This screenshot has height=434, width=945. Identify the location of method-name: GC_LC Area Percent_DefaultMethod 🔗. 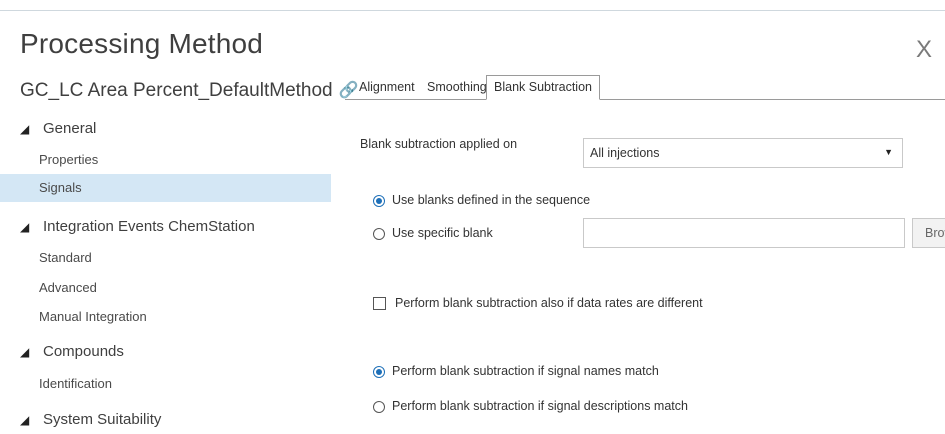
(189, 91).